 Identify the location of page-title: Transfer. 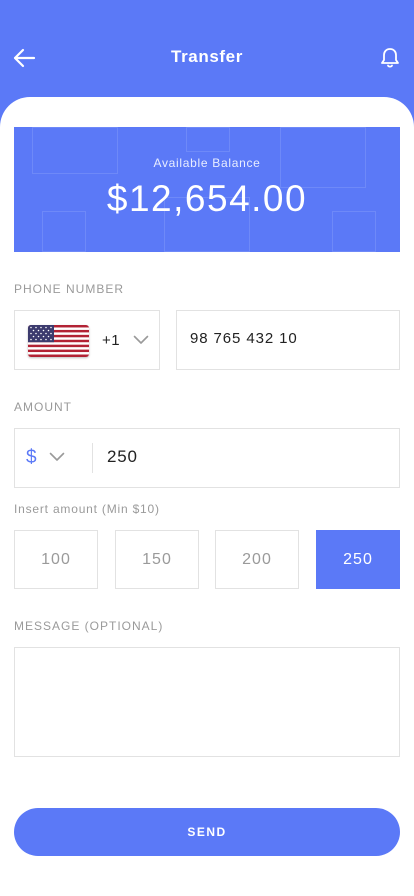
(207, 56).